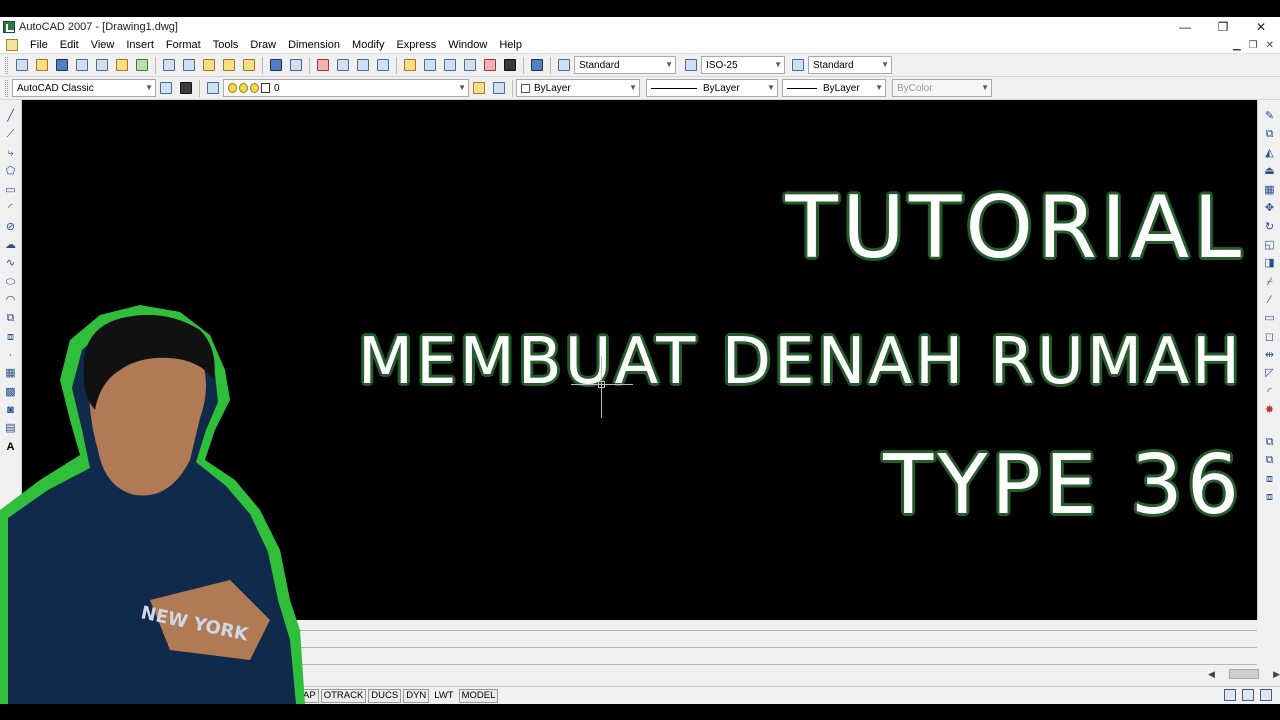 Image resolution: width=1280 pixels, height=720 pixels. I want to click on trim-icon: ⌿, so click(1269, 282).